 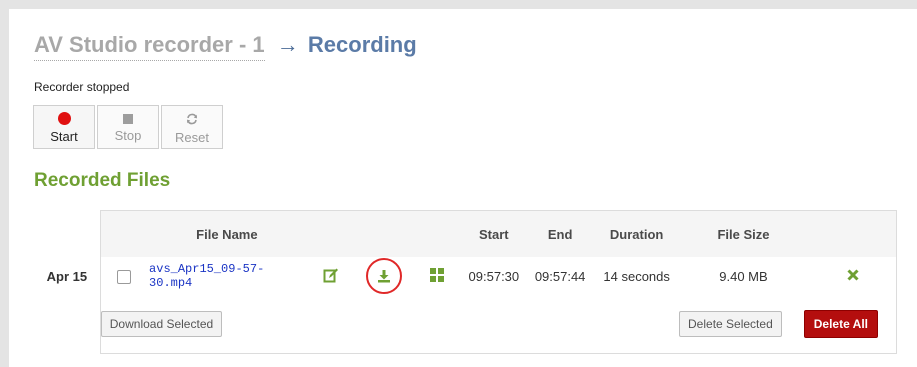 What do you see at coordinates (560, 276) in the screenshot?
I see `row-end-time: 09:57:44` at bounding box center [560, 276].